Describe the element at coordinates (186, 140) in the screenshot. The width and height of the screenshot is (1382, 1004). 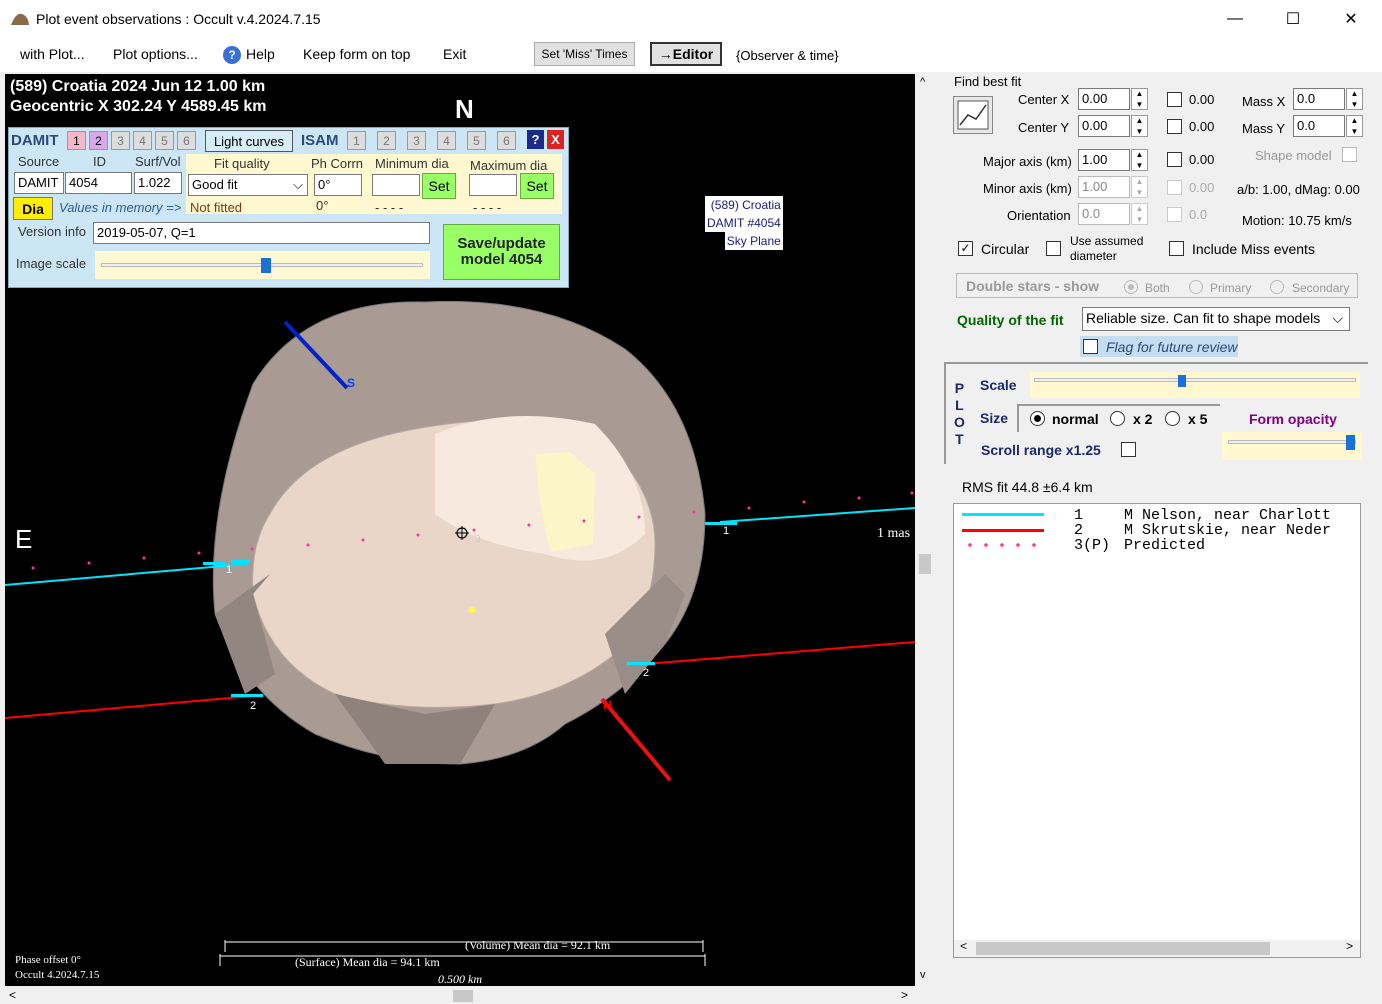
I see `damit-model-6: 6` at that location.